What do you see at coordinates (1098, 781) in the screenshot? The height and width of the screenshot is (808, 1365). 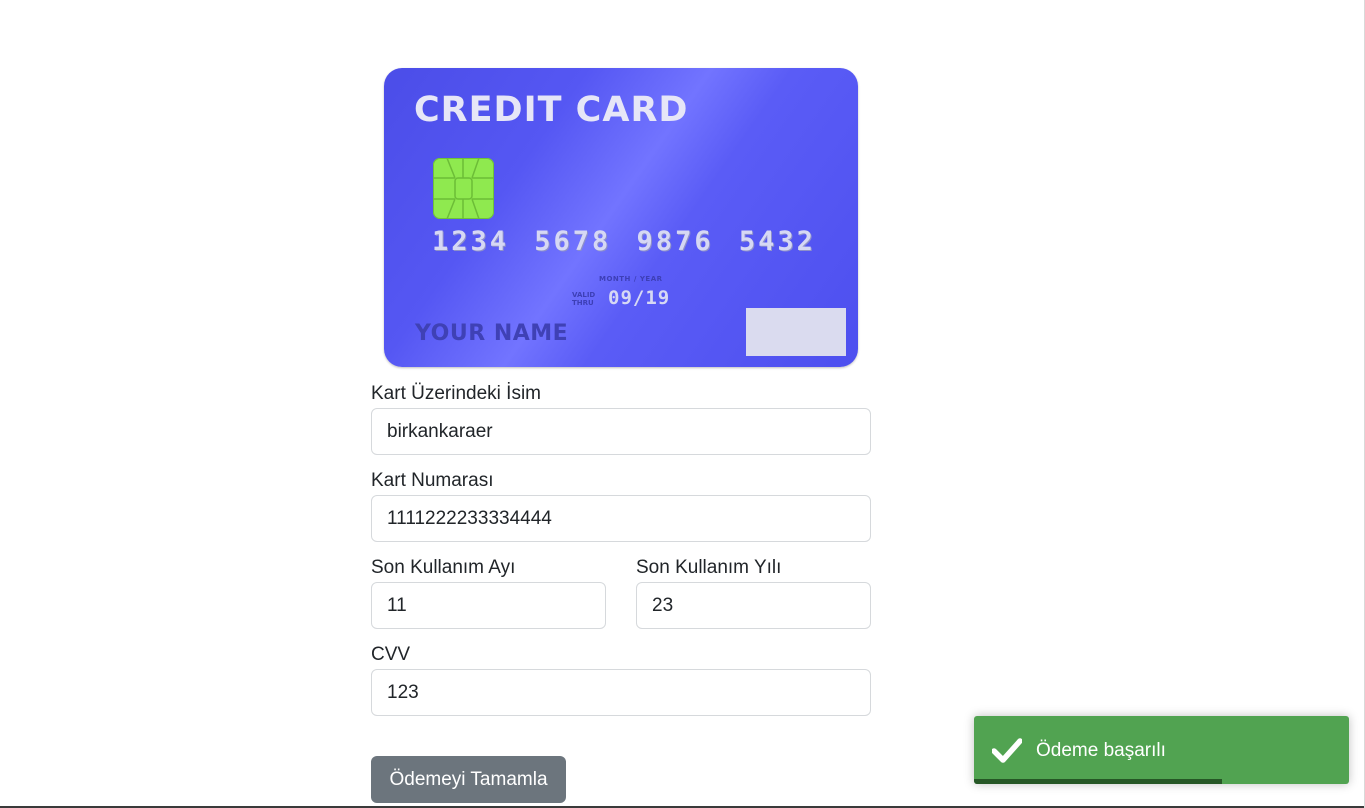 I see `toast-progress-bar` at bounding box center [1098, 781].